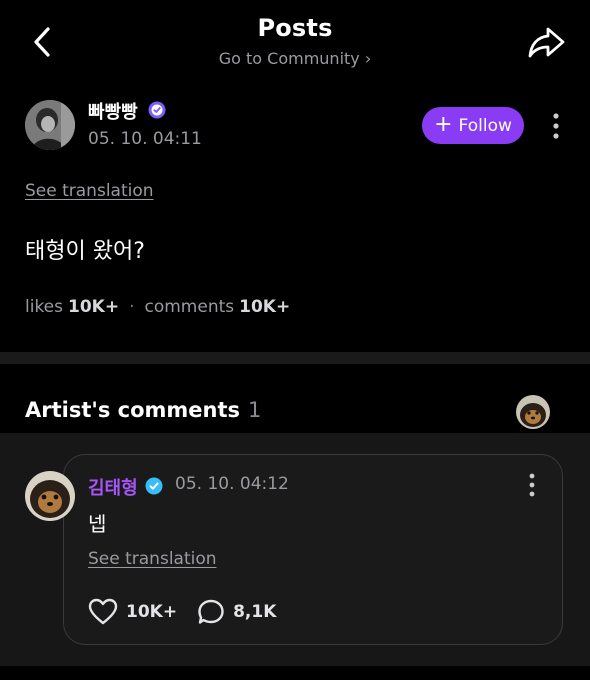 The image size is (590, 680). I want to click on see-translation-link: See translation, so click(89, 191).